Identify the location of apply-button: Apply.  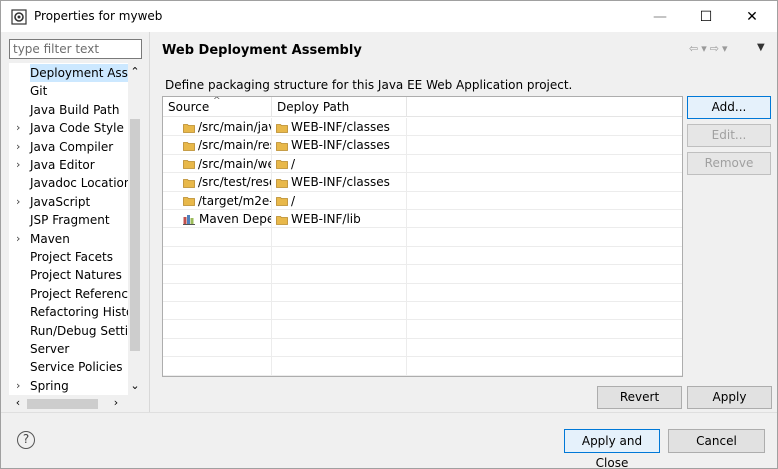
(729, 397).